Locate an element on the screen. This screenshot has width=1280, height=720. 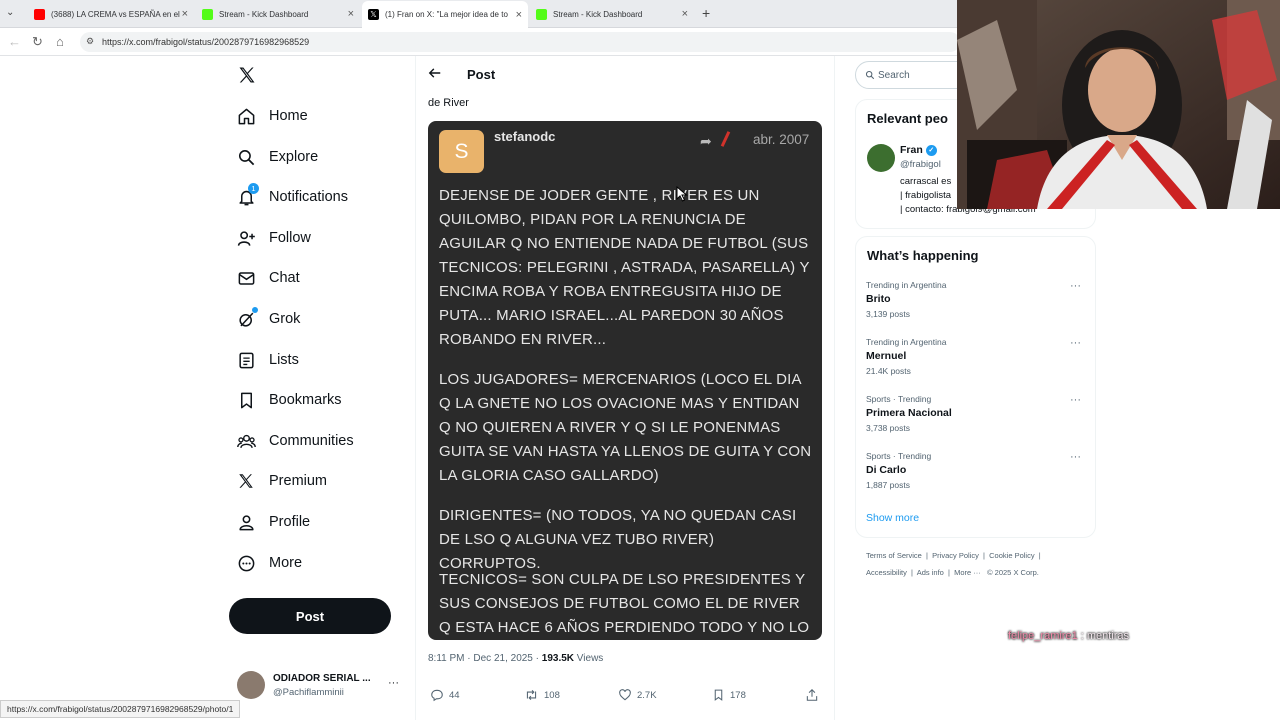
reload-icon: ↻ is located at coordinates (37, 42).